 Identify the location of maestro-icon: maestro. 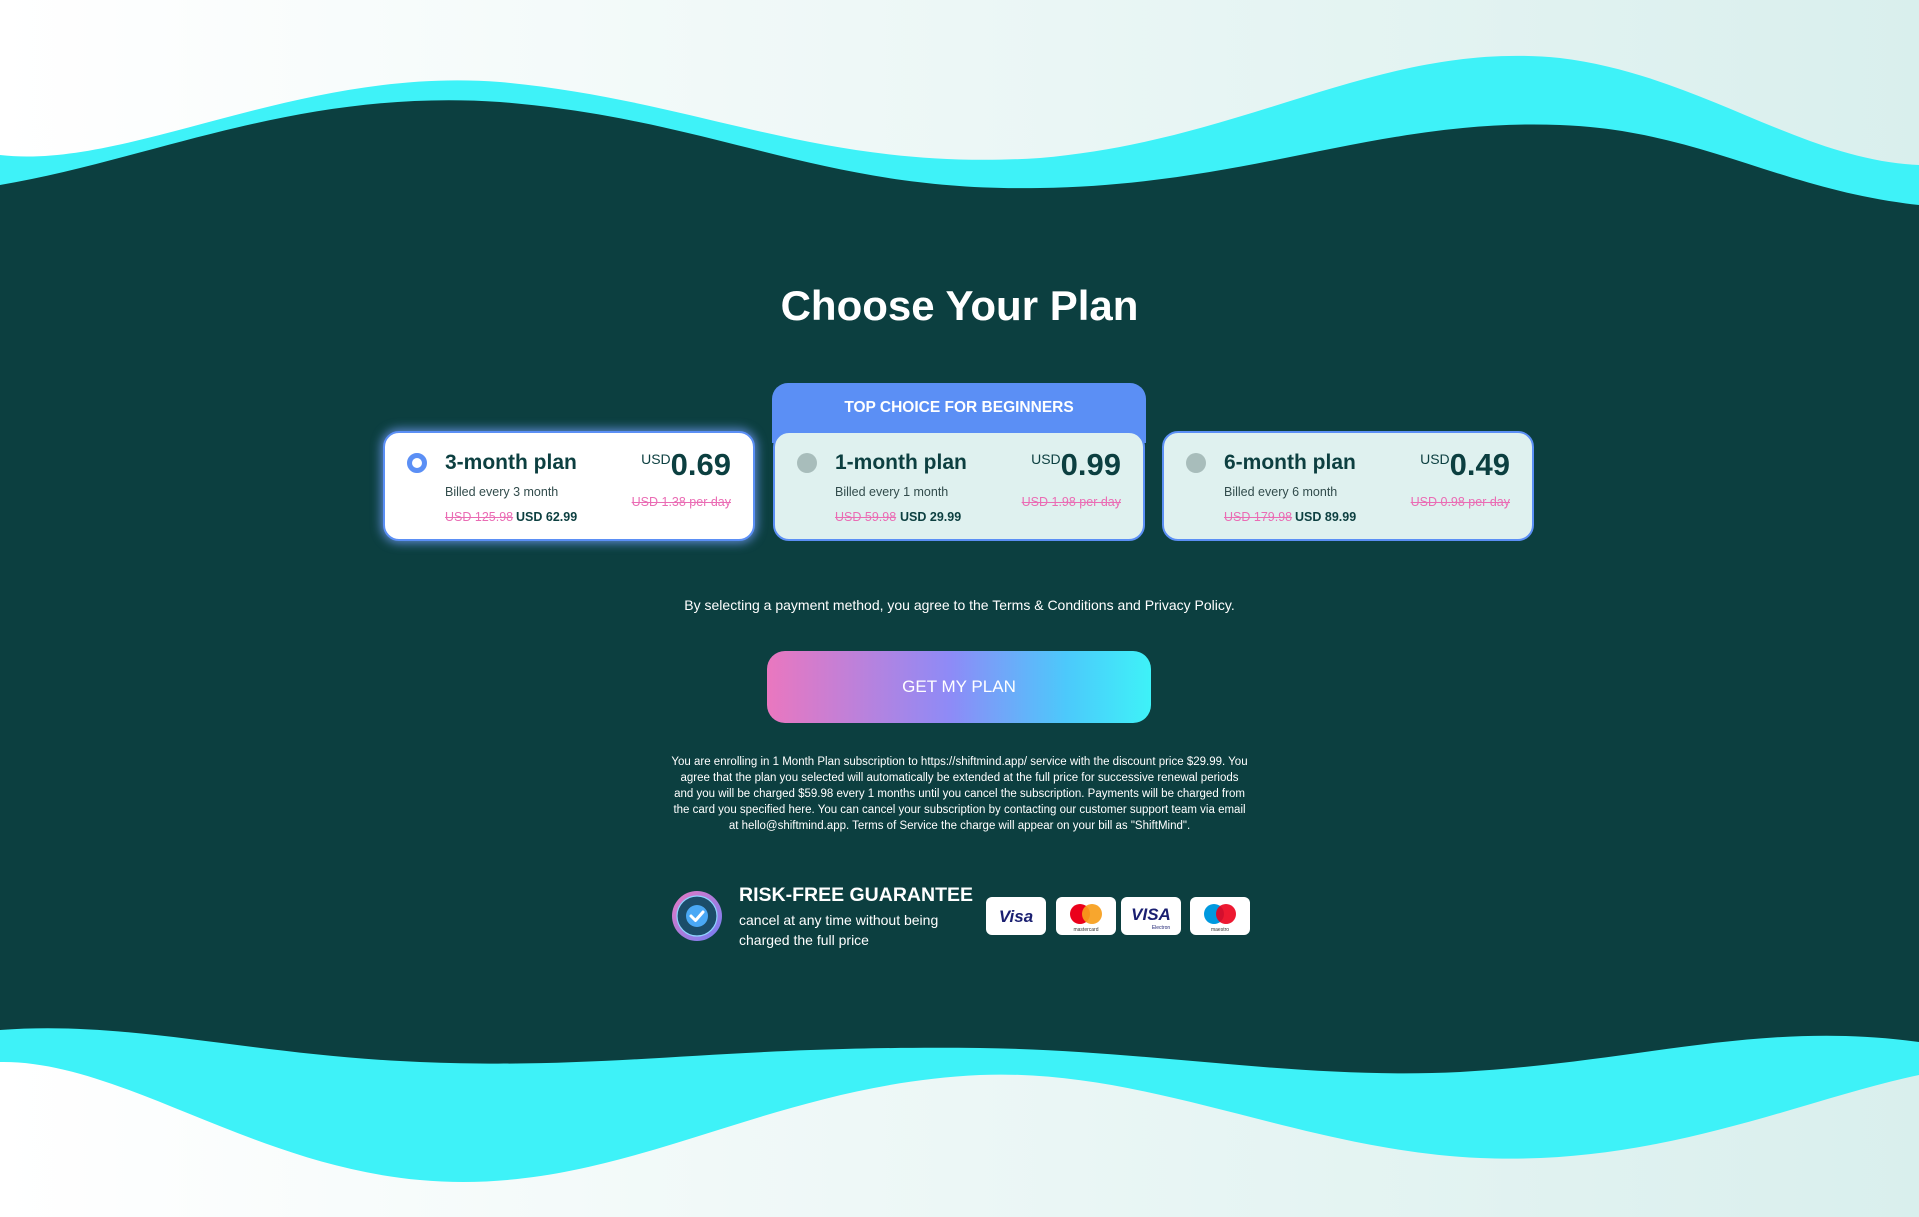
(1220, 916).